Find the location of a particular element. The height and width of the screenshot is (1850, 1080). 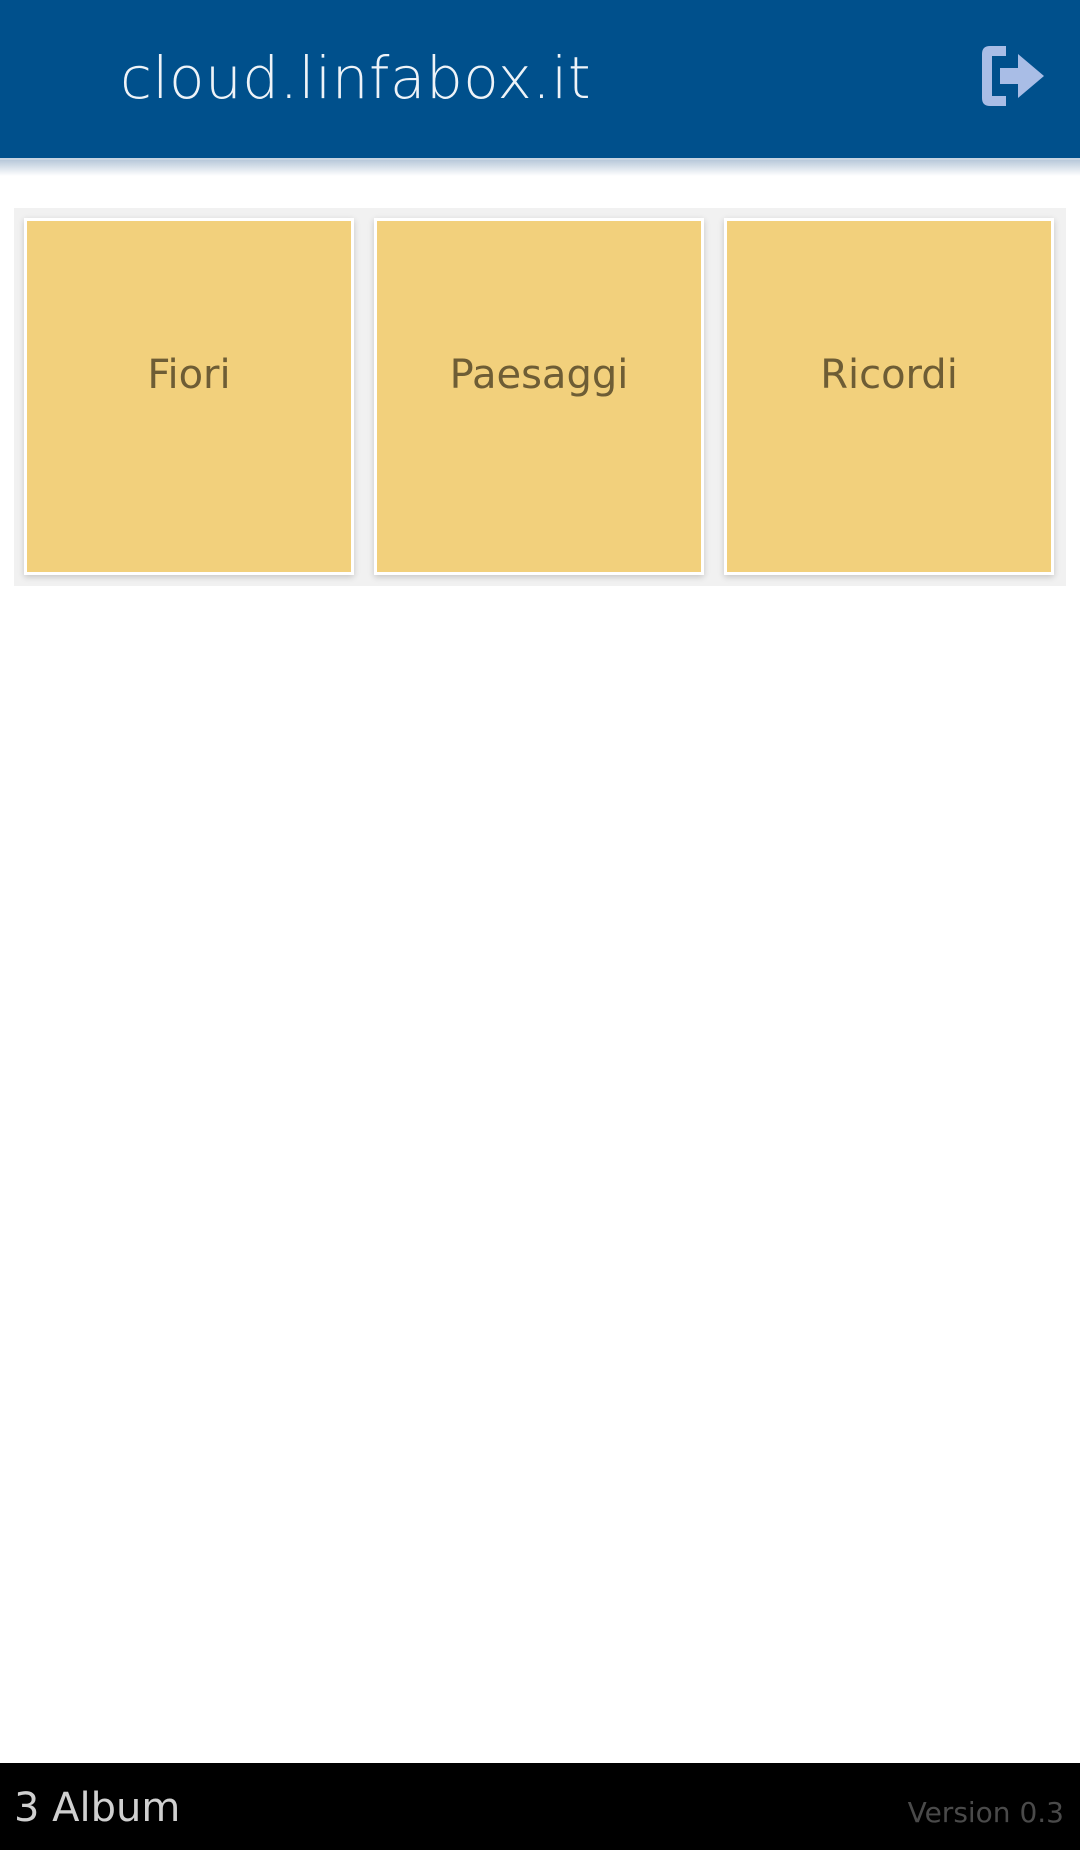

logout-button is located at coordinates (1012, 76).